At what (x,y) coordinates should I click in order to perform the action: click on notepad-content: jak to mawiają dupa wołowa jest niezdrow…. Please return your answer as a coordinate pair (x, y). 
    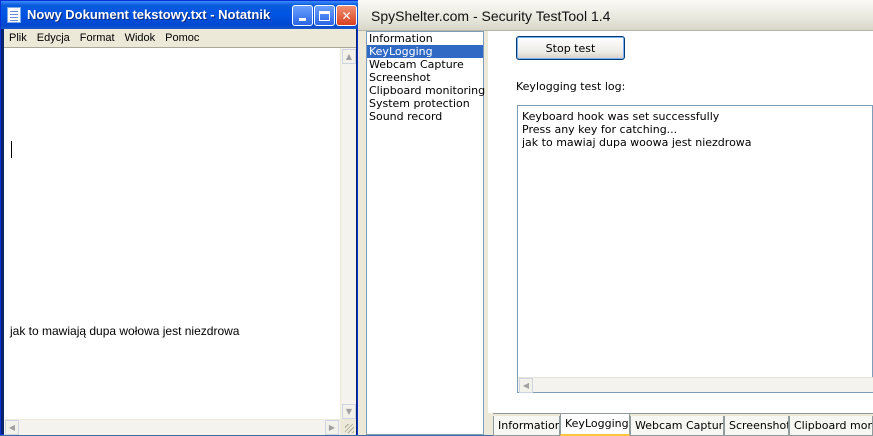
    Looking at the image, I should click on (125, 331).